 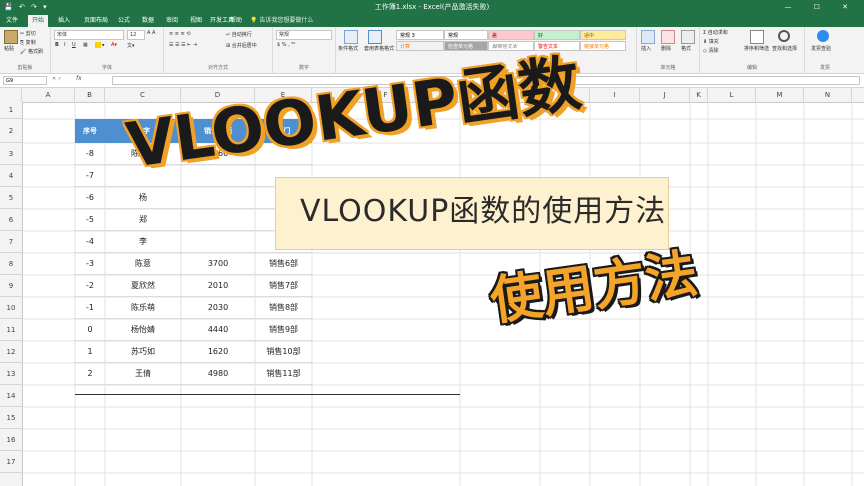 I want to click on insert-button: 插入, so click(x=646, y=48).